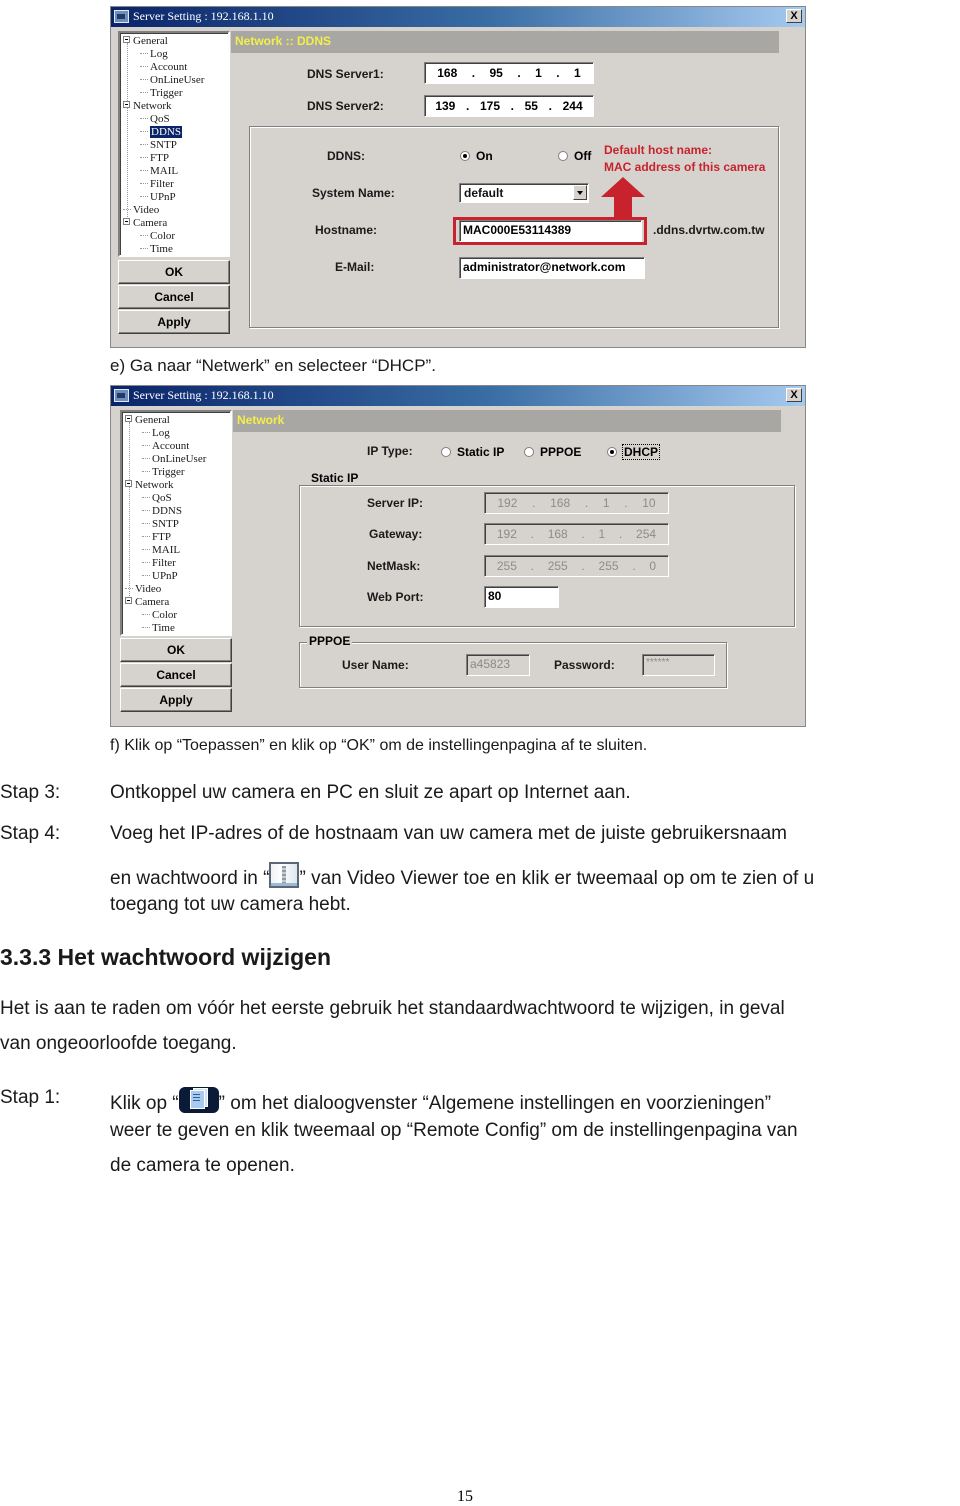 The width and height of the screenshot is (960, 1506). I want to click on hostname-label: Hostname:, so click(346, 230).